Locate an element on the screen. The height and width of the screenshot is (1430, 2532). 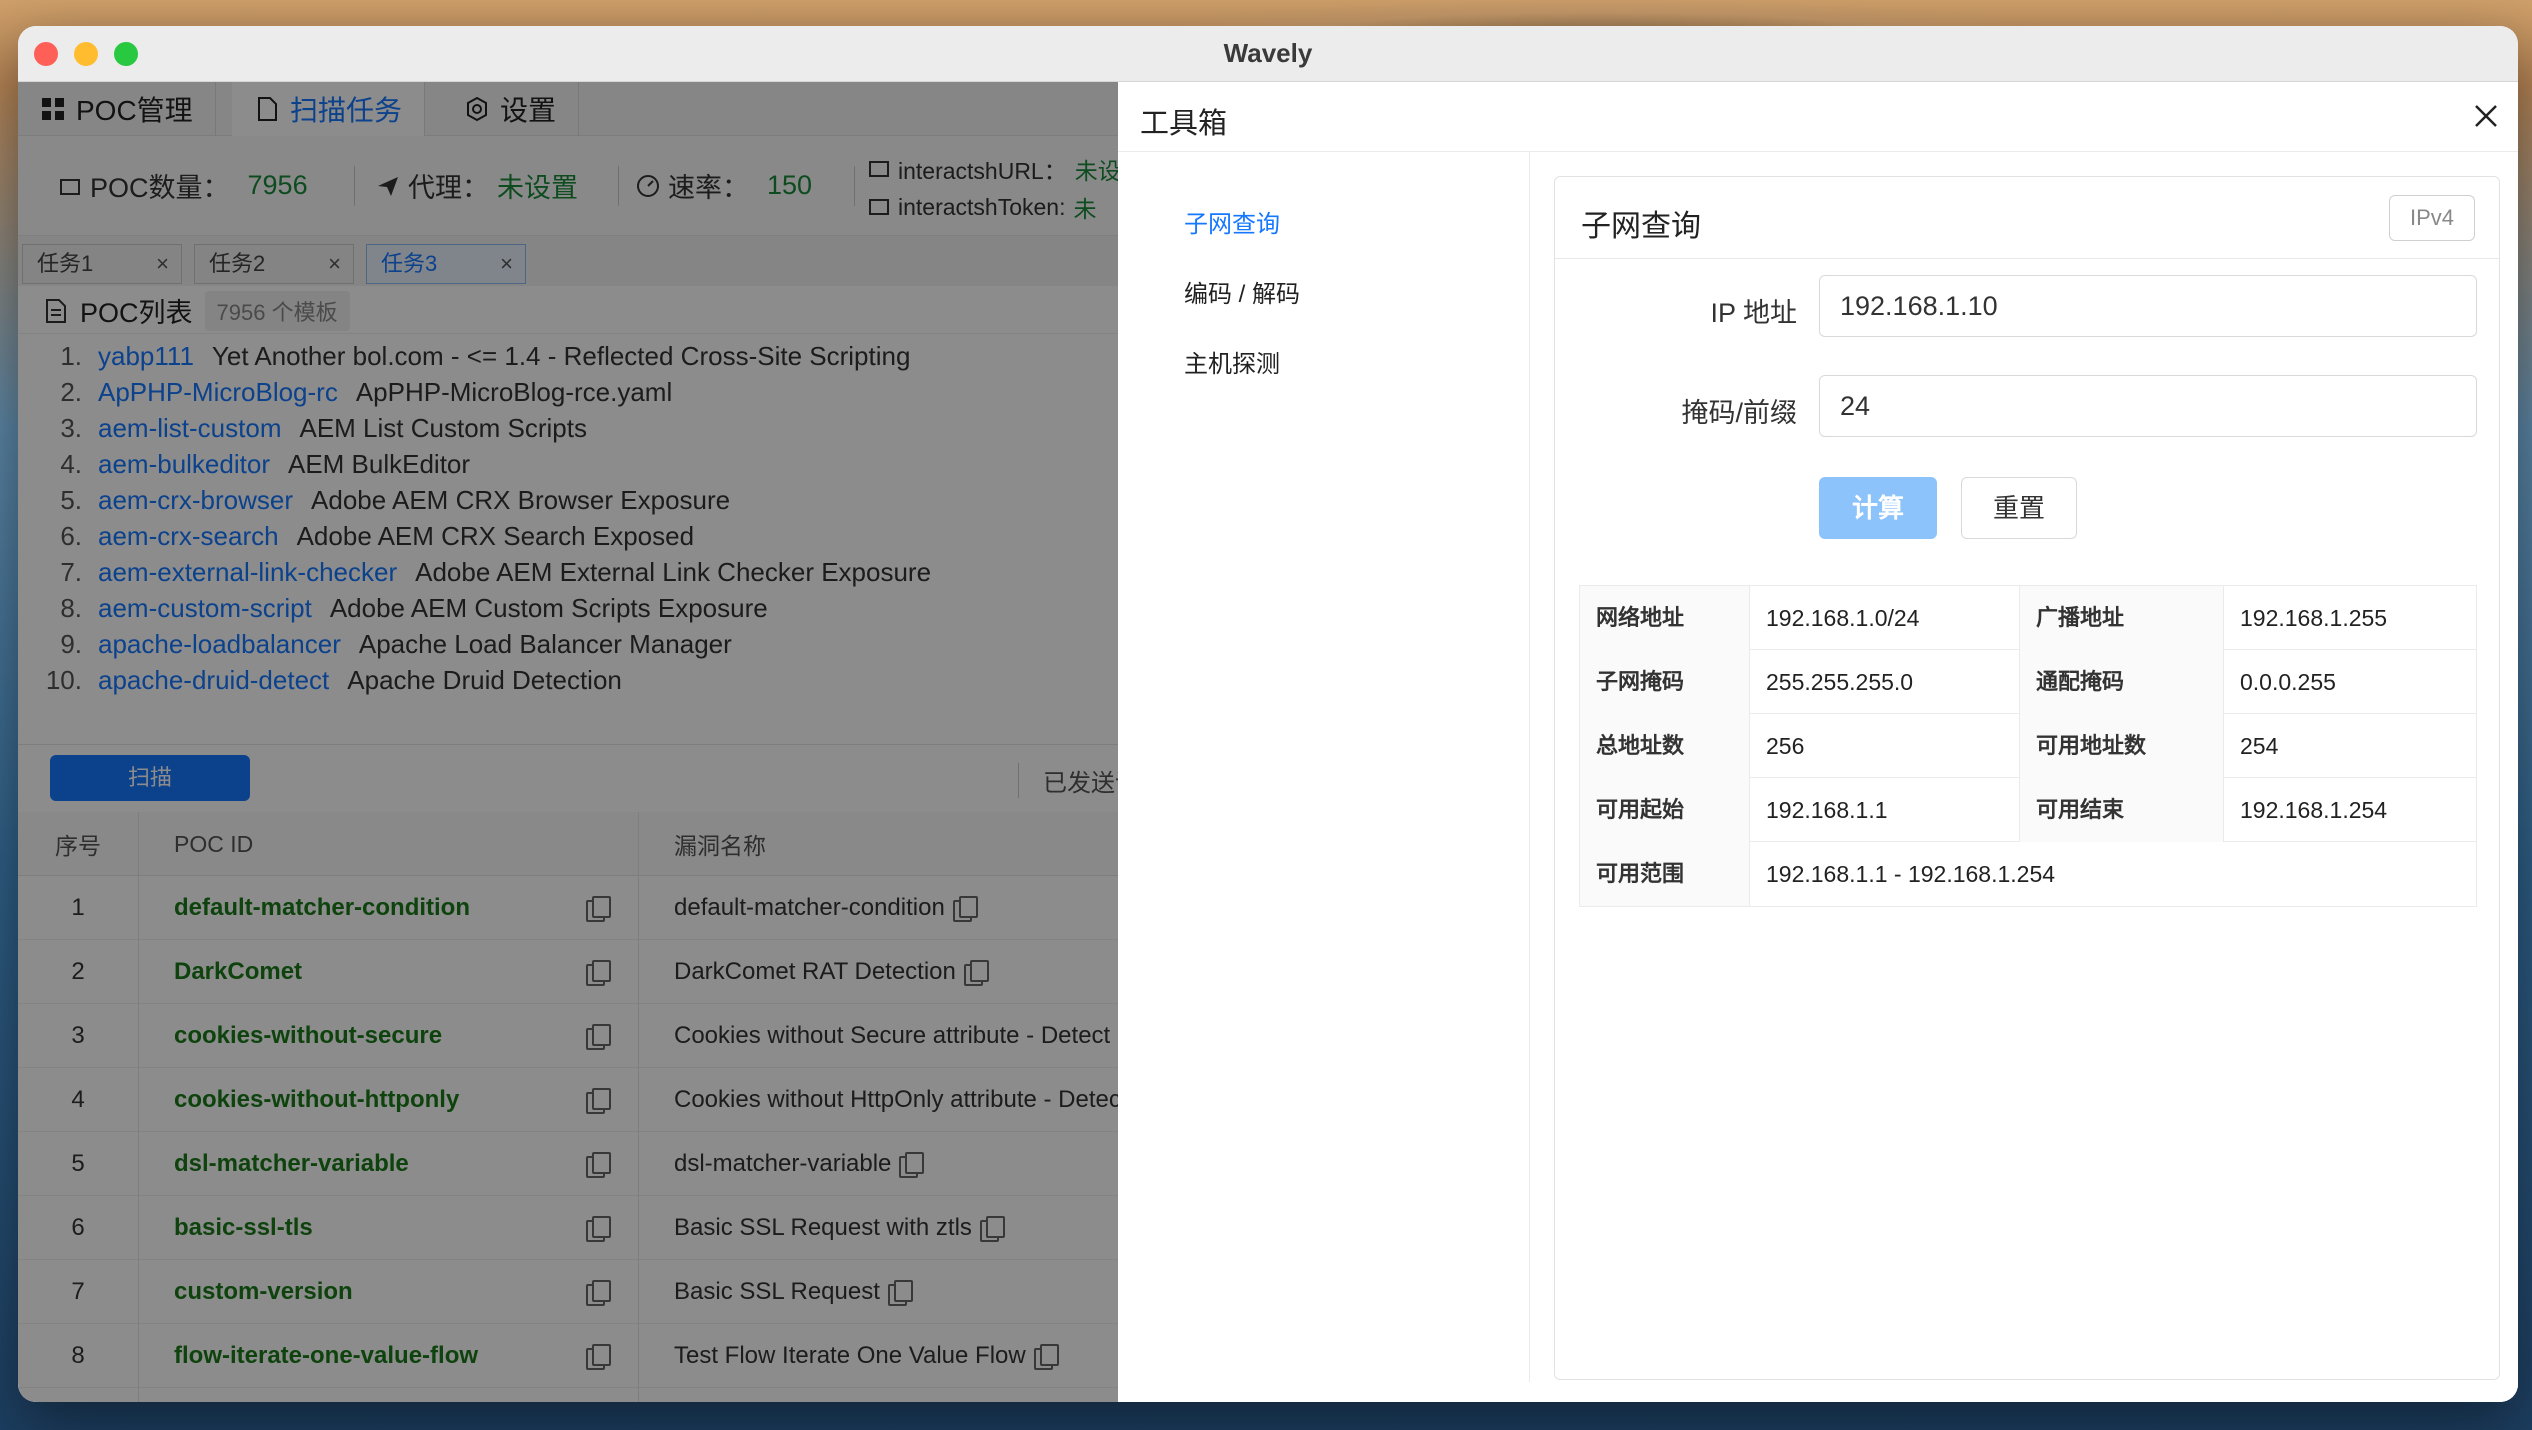
netmask-value: 255.255.255.0 is located at coordinates (1885, 682).